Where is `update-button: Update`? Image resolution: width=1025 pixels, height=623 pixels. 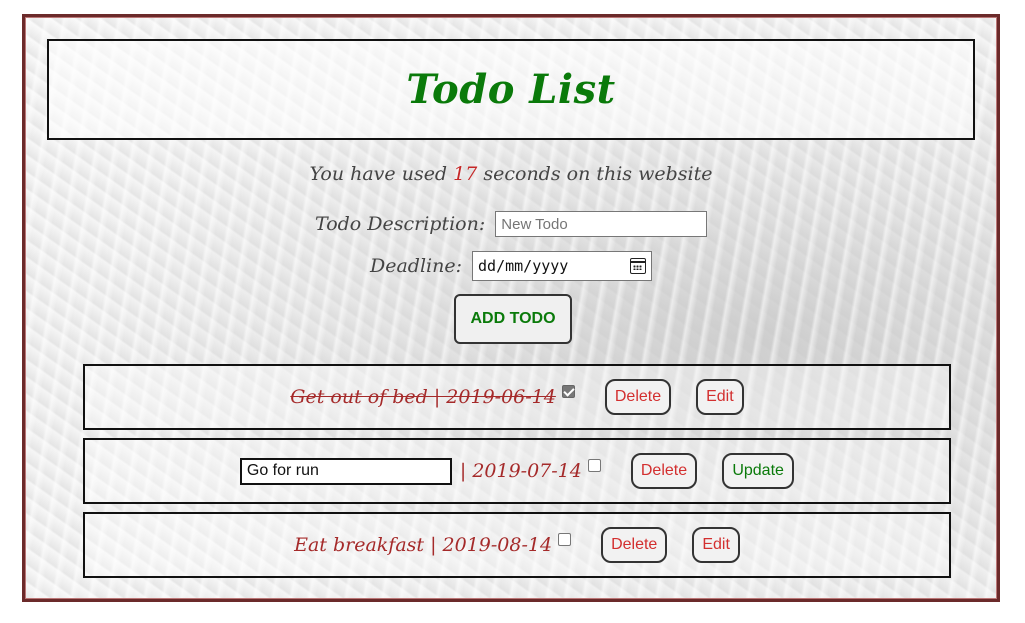
update-button: Update is located at coordinates (758, 471).